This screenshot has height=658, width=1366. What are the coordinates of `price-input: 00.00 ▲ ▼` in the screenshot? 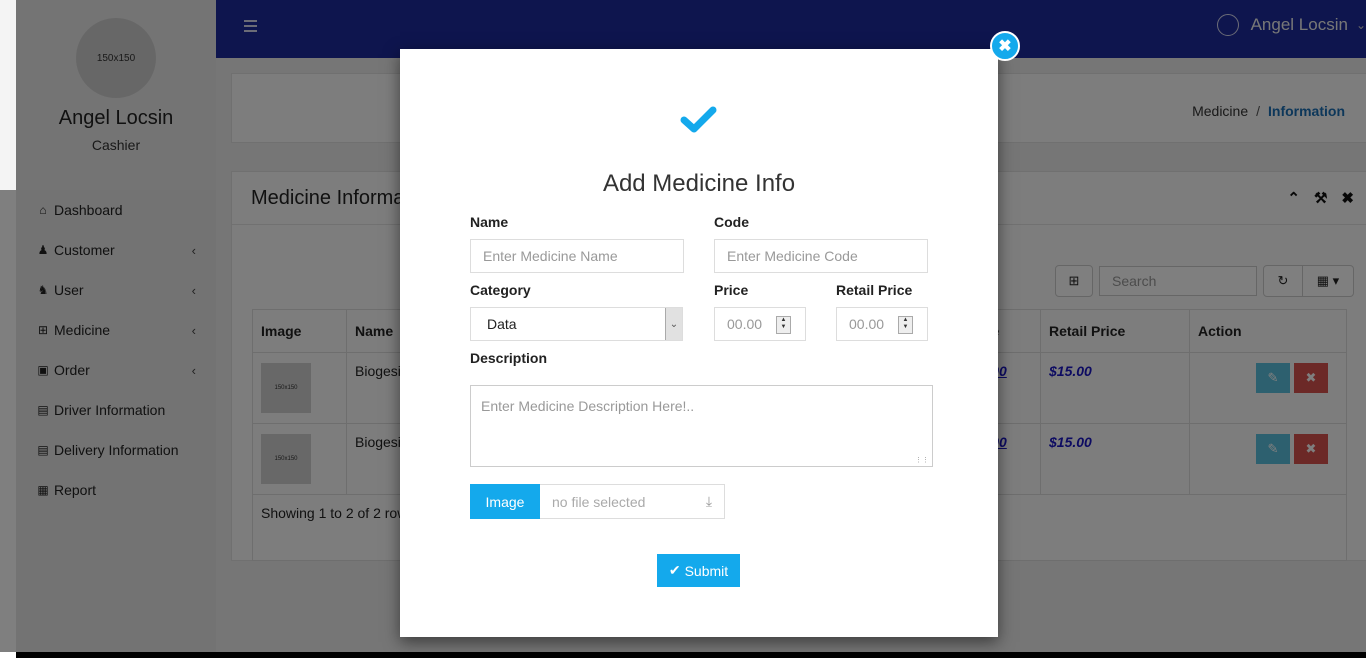 It's located at (760, 324).